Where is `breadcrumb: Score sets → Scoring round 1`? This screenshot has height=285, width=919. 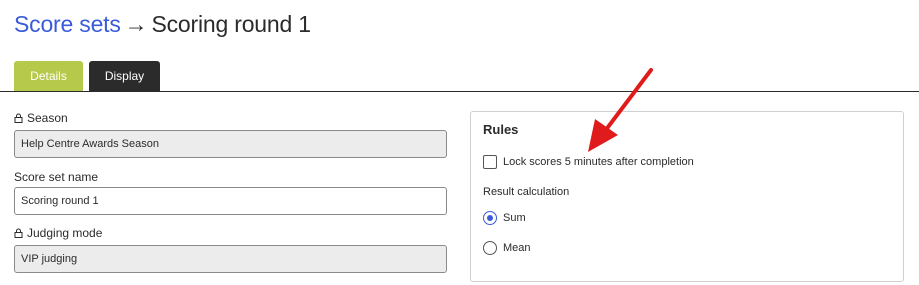
breadcrumb: Score sets → Scoring round 1 is located at coordinates (162, 24).